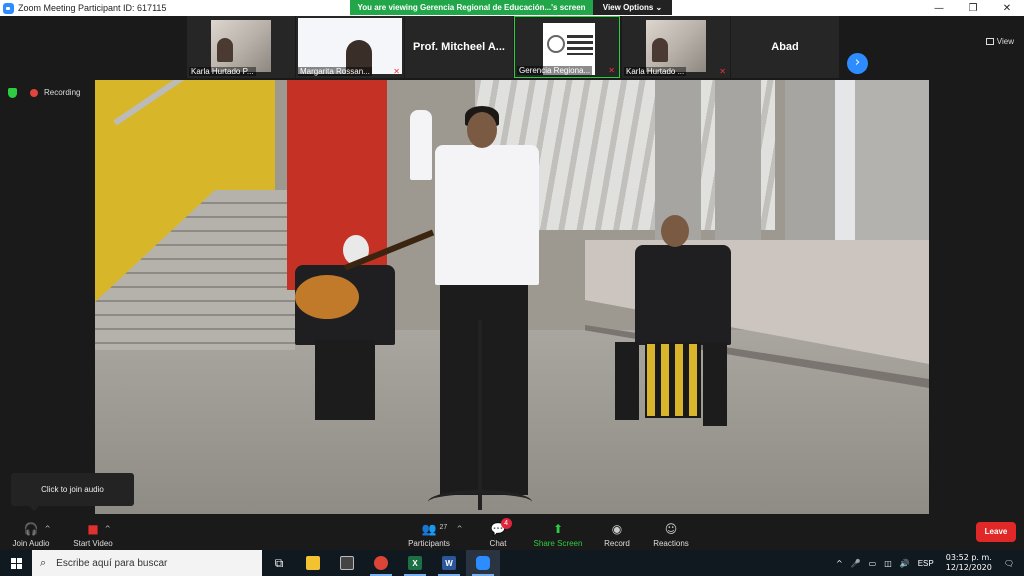 The width and height of the screenshot is (1024, 576). I want to click on headphones-icon: 🎧 ^, so click(37, 529).